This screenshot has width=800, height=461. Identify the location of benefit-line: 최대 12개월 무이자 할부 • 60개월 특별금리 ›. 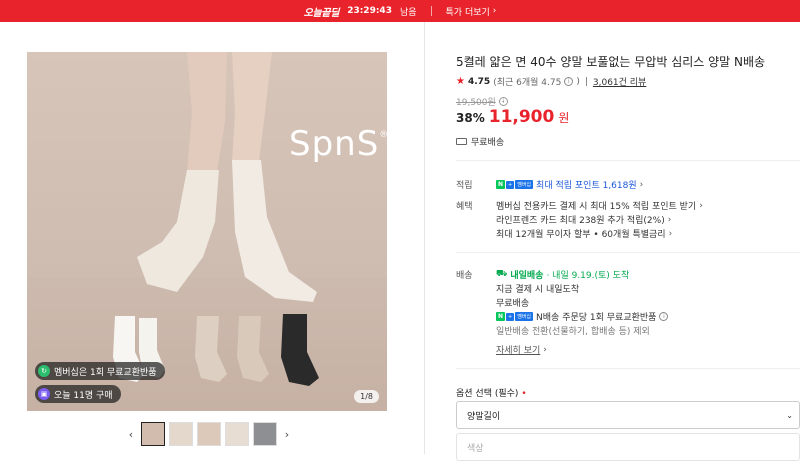
(584, 234).